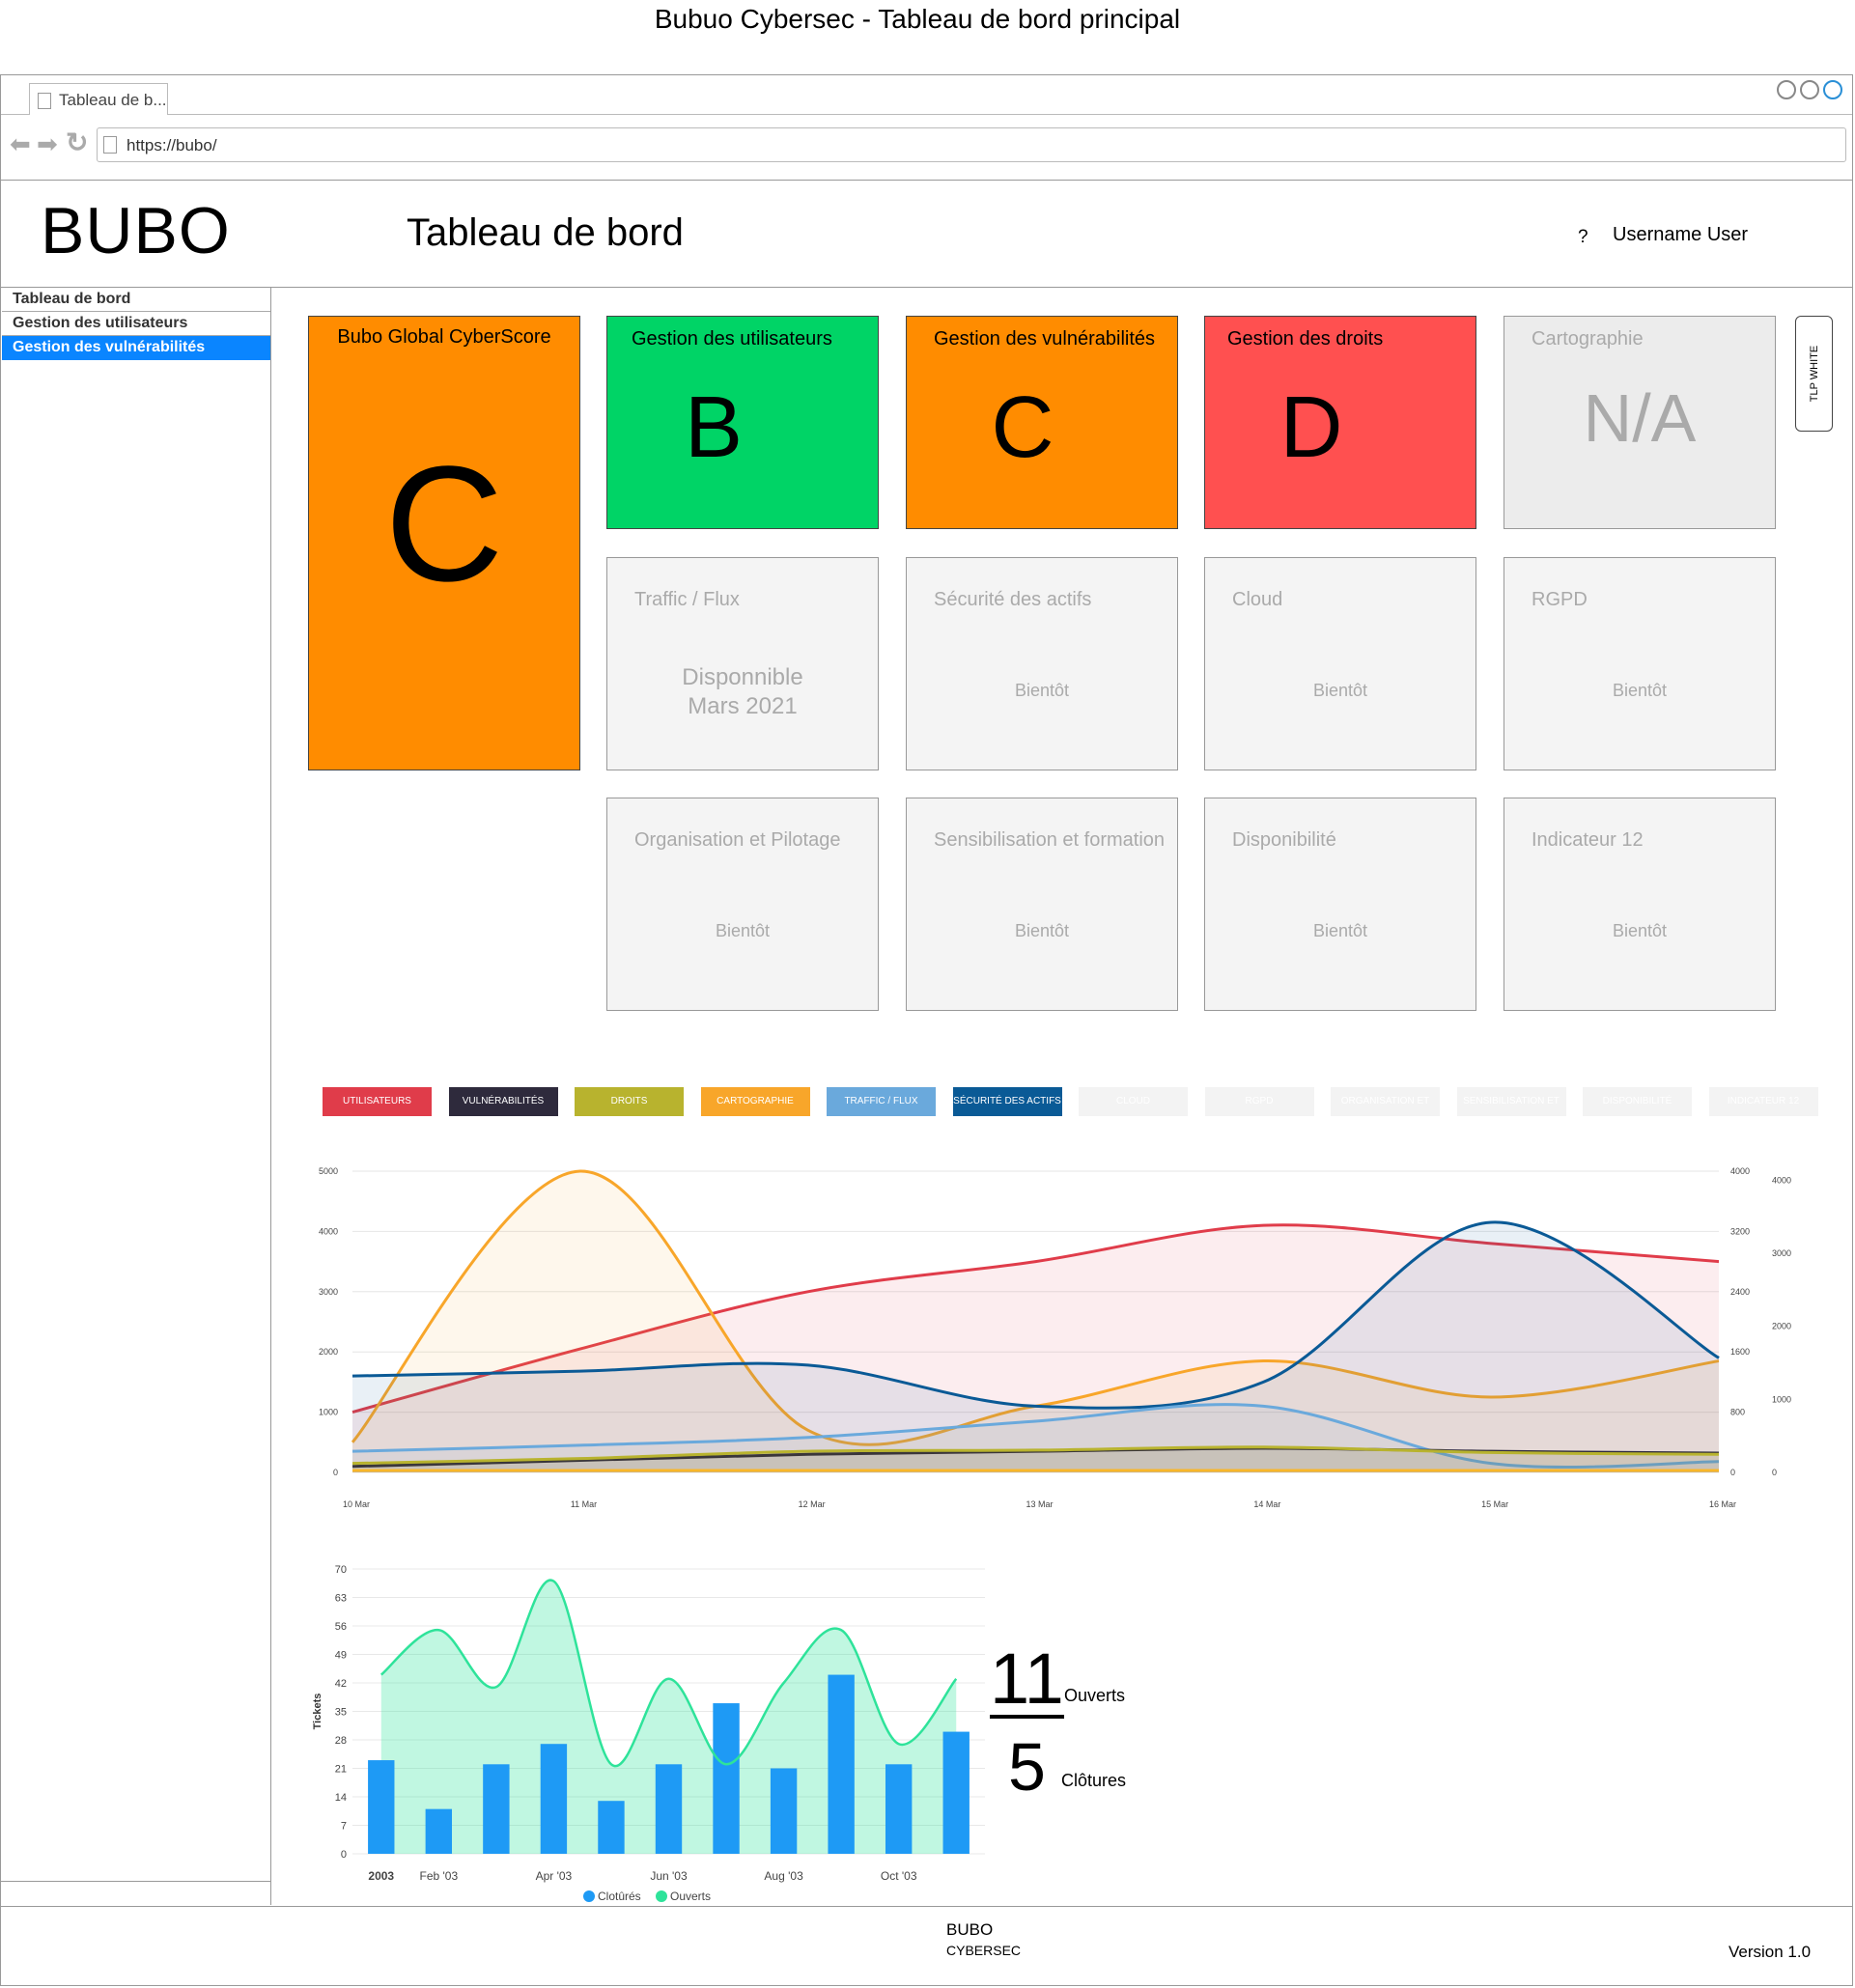  Describe the element at coordinates (328, 1413) in the screenshot. I see `y-tick-label: 1000` at that location.